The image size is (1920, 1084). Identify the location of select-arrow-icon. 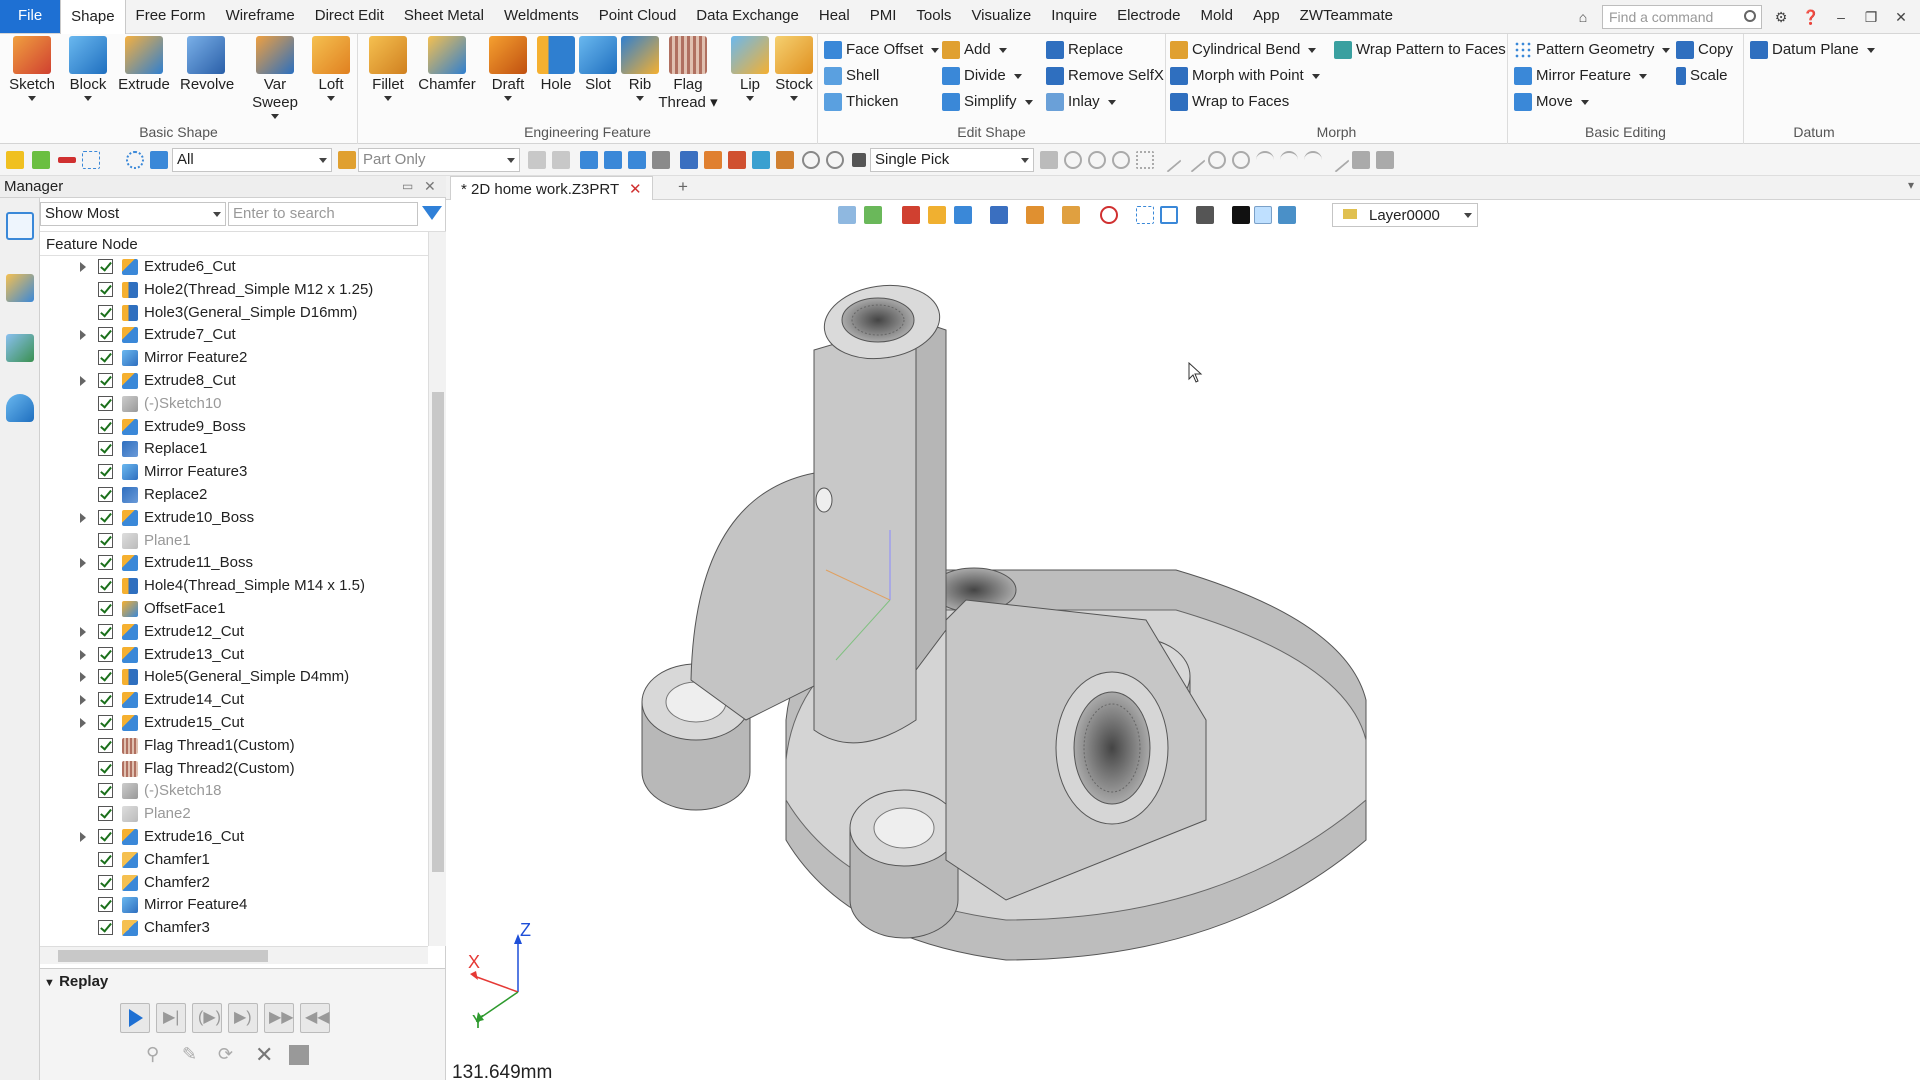
(15, 160).